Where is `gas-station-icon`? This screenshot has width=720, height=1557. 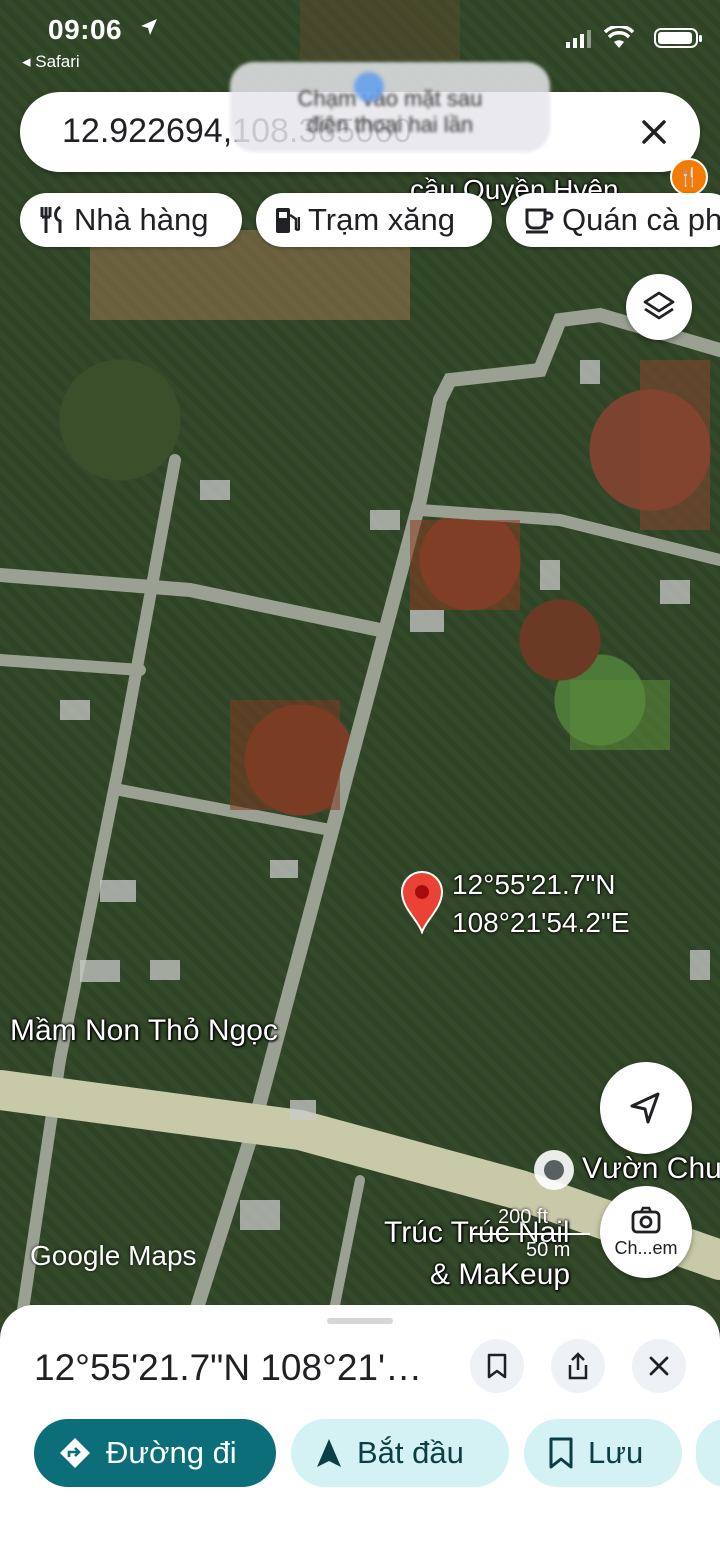 gas-station-icon is located at coordinates (288, 220).